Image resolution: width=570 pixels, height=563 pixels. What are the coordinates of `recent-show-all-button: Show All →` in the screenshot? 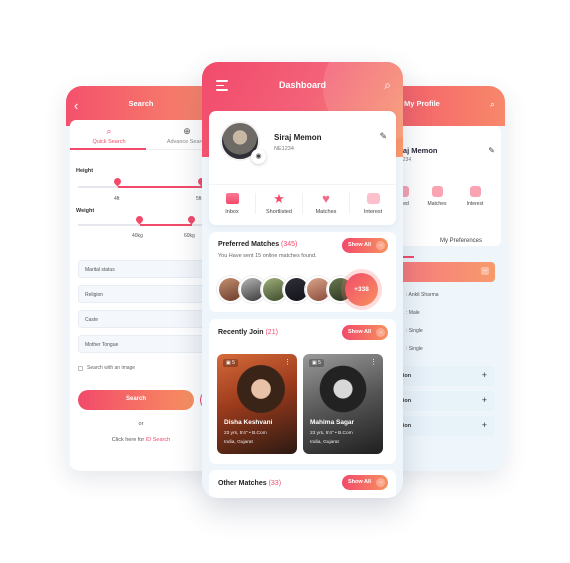 It's located at (365, 332).